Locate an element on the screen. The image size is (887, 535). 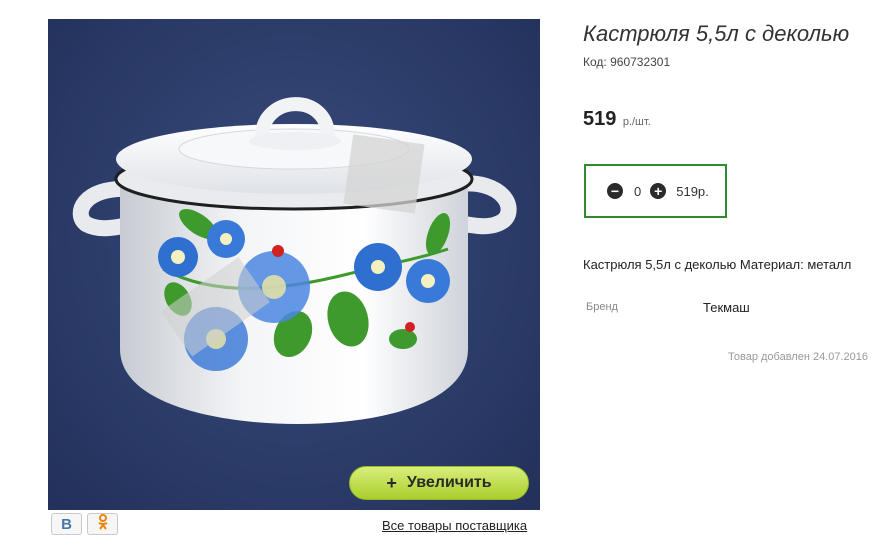
odnoklassniki-icon is located at coordinates (103, 524).